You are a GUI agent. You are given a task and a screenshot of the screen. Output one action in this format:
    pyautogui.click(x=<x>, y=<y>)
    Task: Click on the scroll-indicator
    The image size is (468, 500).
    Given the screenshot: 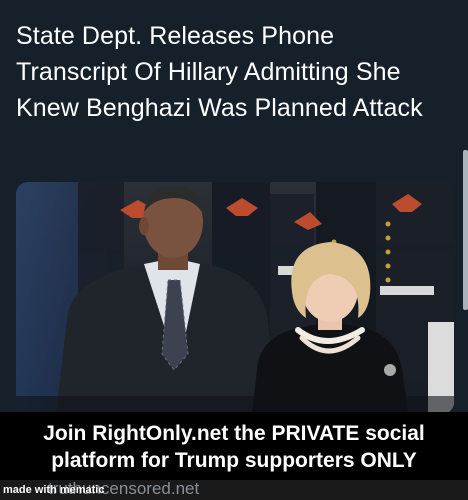 What is the action you would take?
    pyautogui.click(x=465, y=230)
    